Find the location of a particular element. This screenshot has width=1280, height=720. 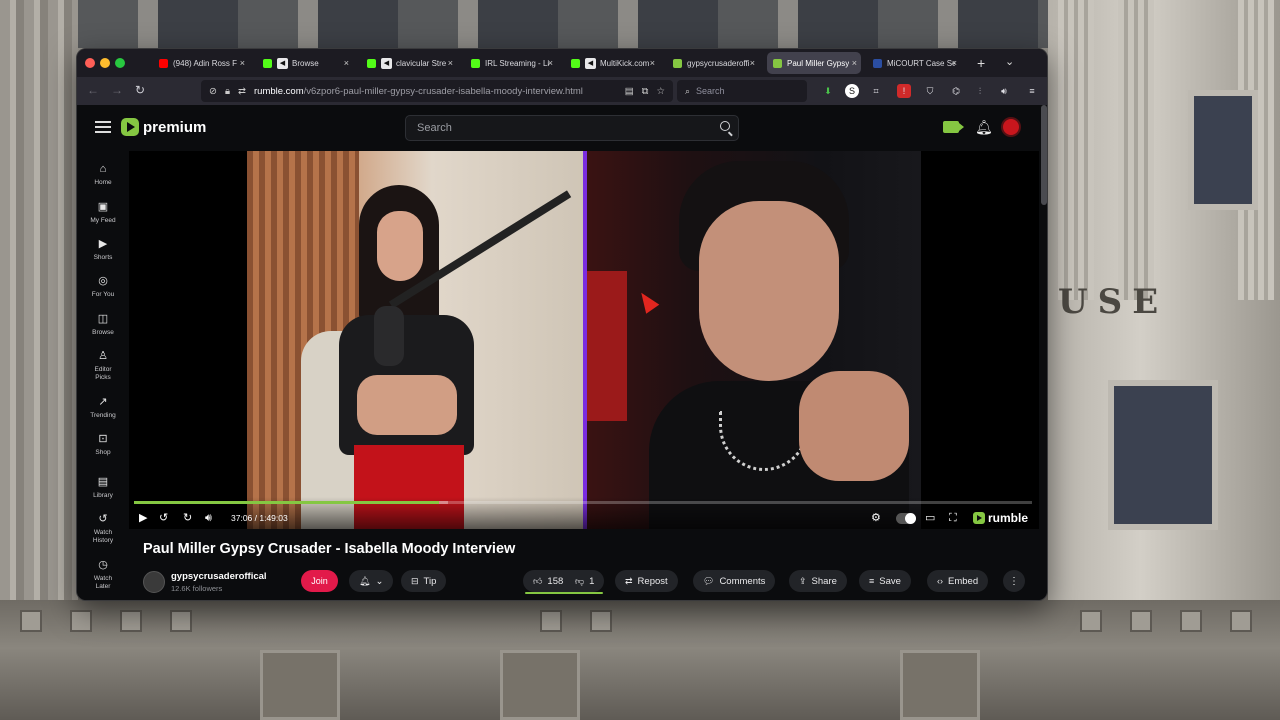

menu-icon: ≡ is located at coordinates (1032, 91).